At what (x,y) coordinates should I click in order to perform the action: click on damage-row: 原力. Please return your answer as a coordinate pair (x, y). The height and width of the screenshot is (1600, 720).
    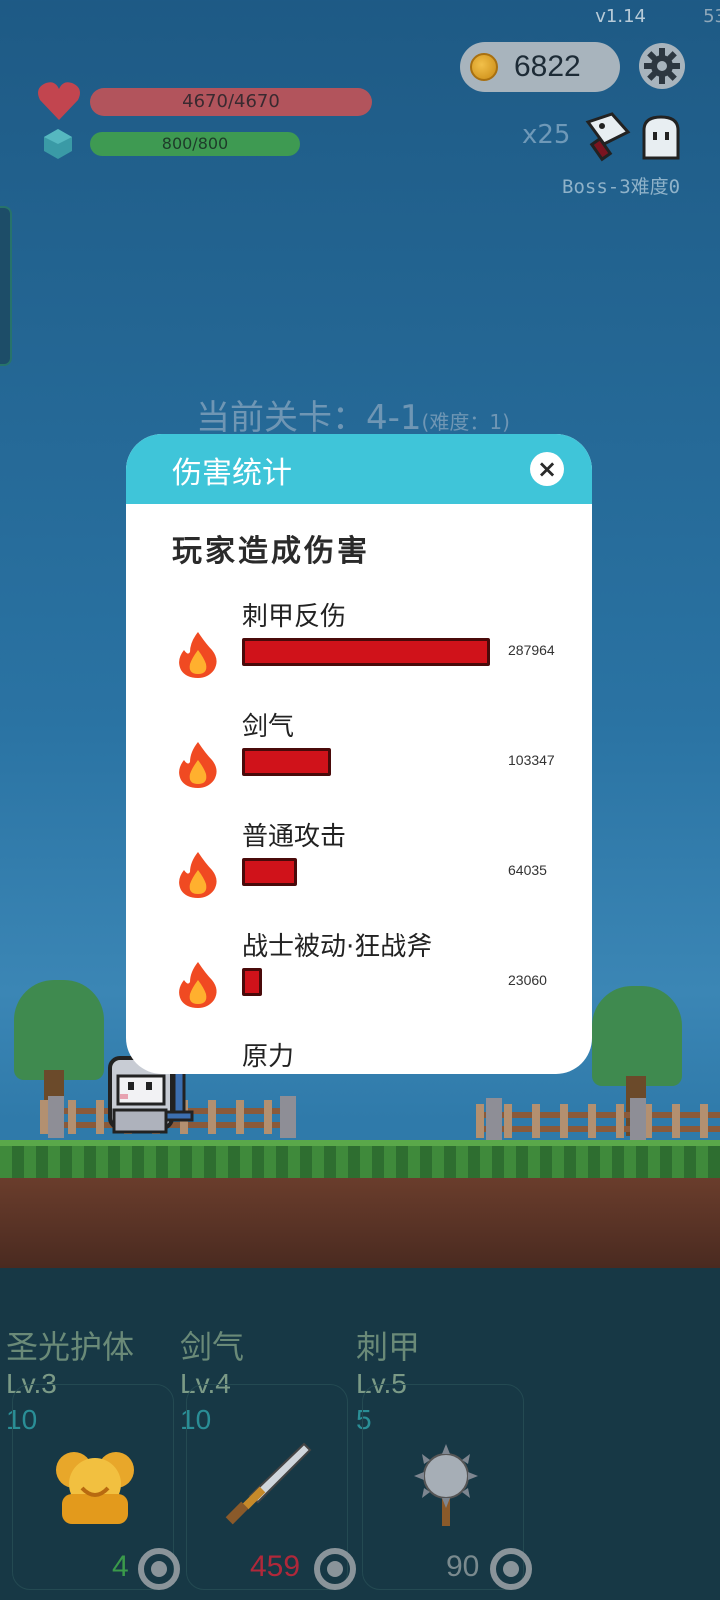
    Looking at the image, I should click on (359, 1055).